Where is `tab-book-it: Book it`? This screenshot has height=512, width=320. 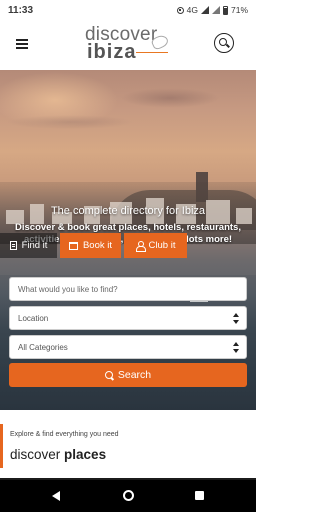
tab-book-it: Book it is located at coordinates (90, 245).